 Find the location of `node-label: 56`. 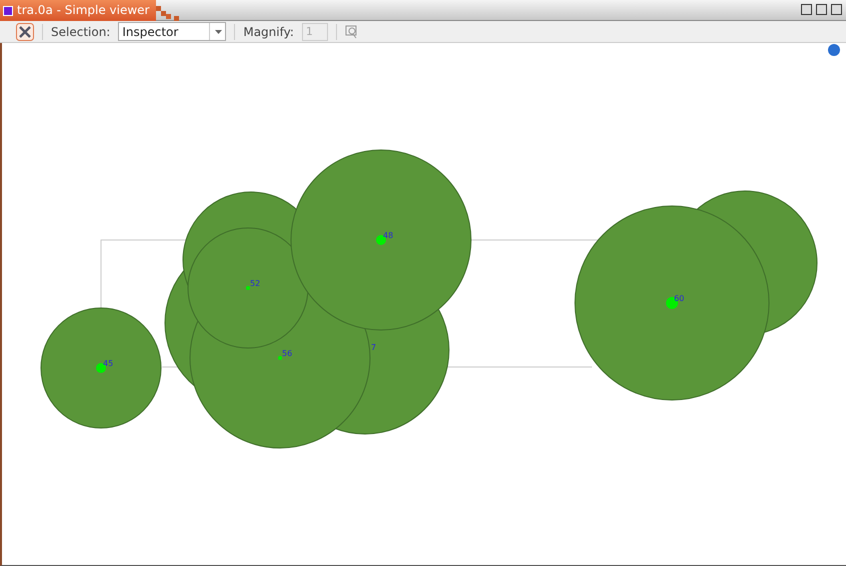

node-label: 56 is located at coordinates (287, 353).